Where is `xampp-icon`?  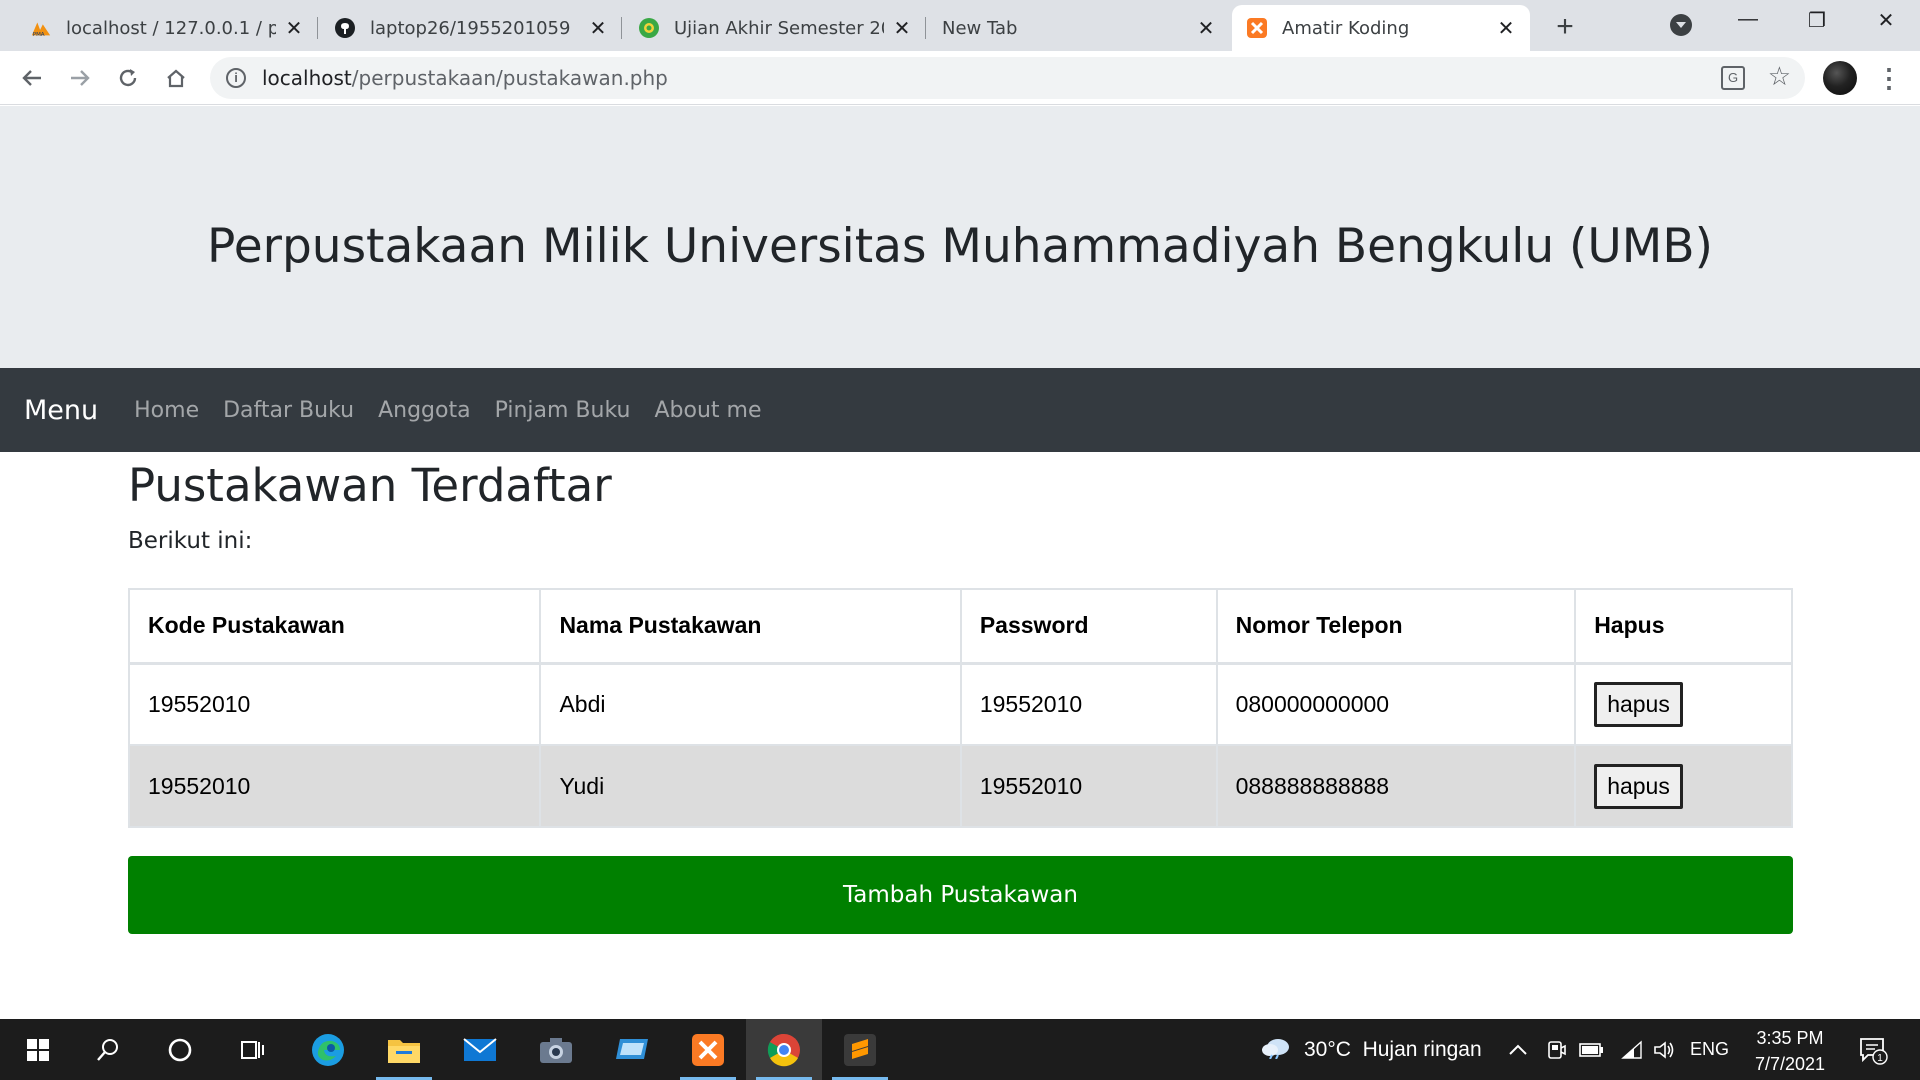 xampp-icon is located at coordinates (1257, 28).